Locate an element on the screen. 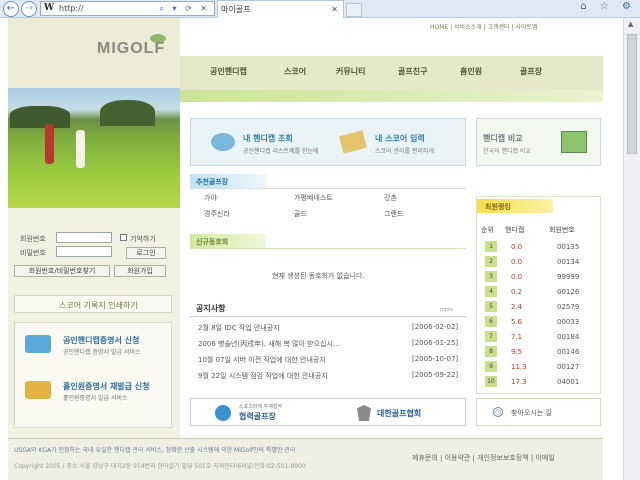  scroll-thumb is located at coordinates (632, 94).